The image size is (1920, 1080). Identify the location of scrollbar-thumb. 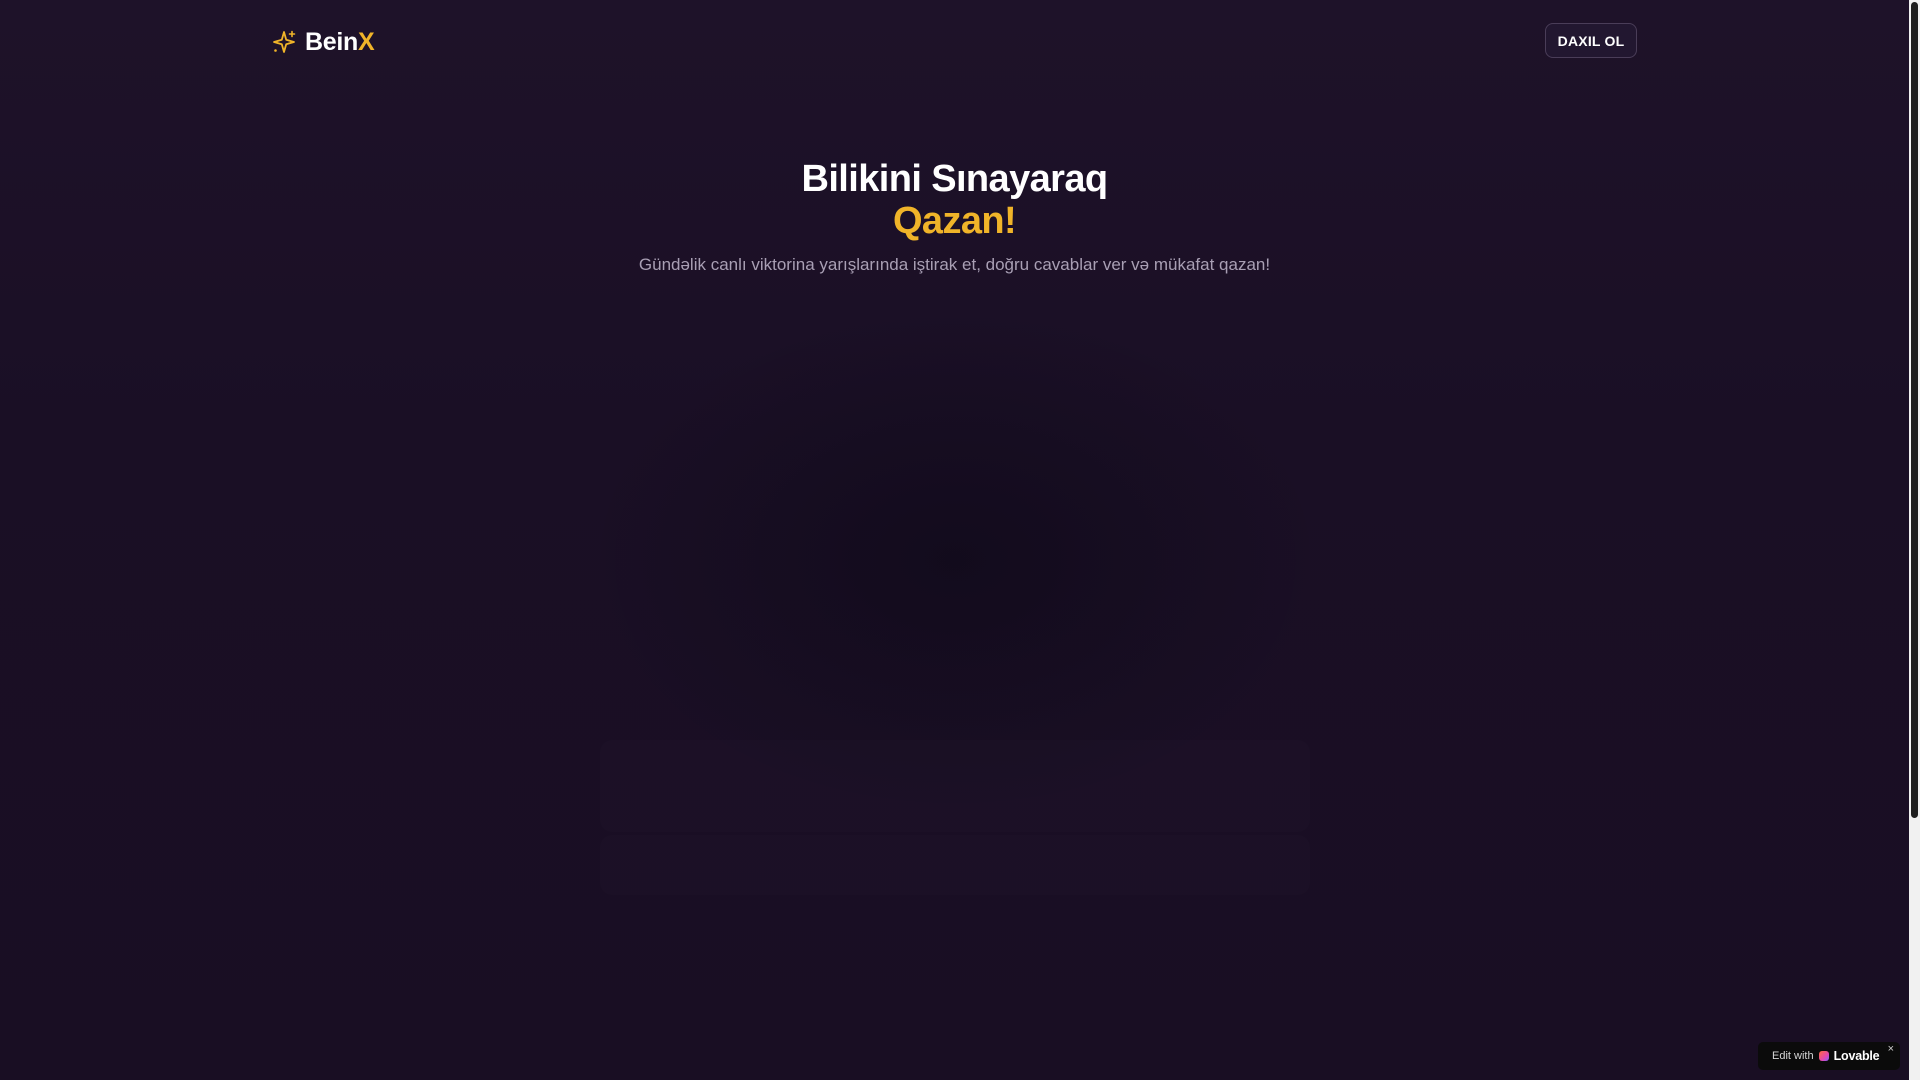
(1914, 410).